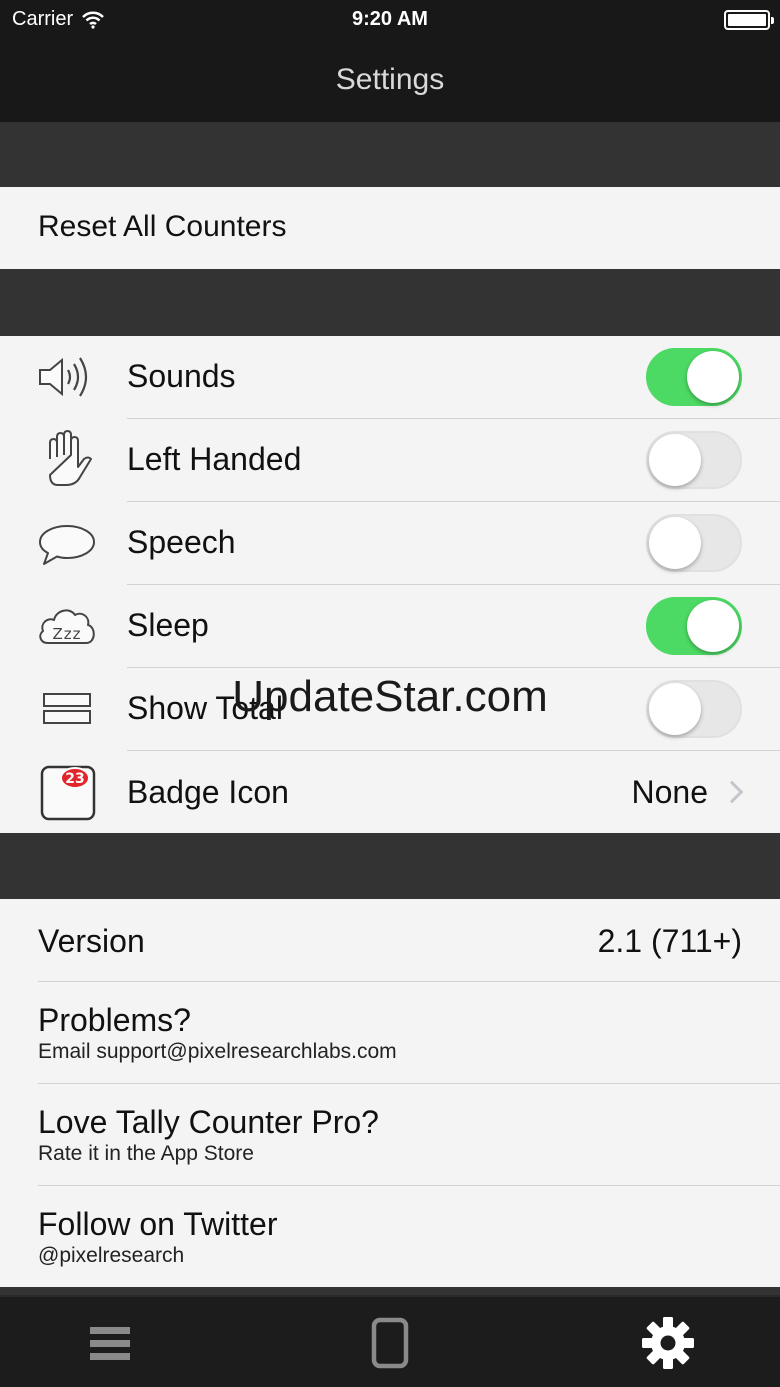 The width and height of the screenshot is (780, 1387). Describe the element at coordinates (162, 226) in the screenshot. I see `reset-all-counters-label: Reset All Counters` at that location.